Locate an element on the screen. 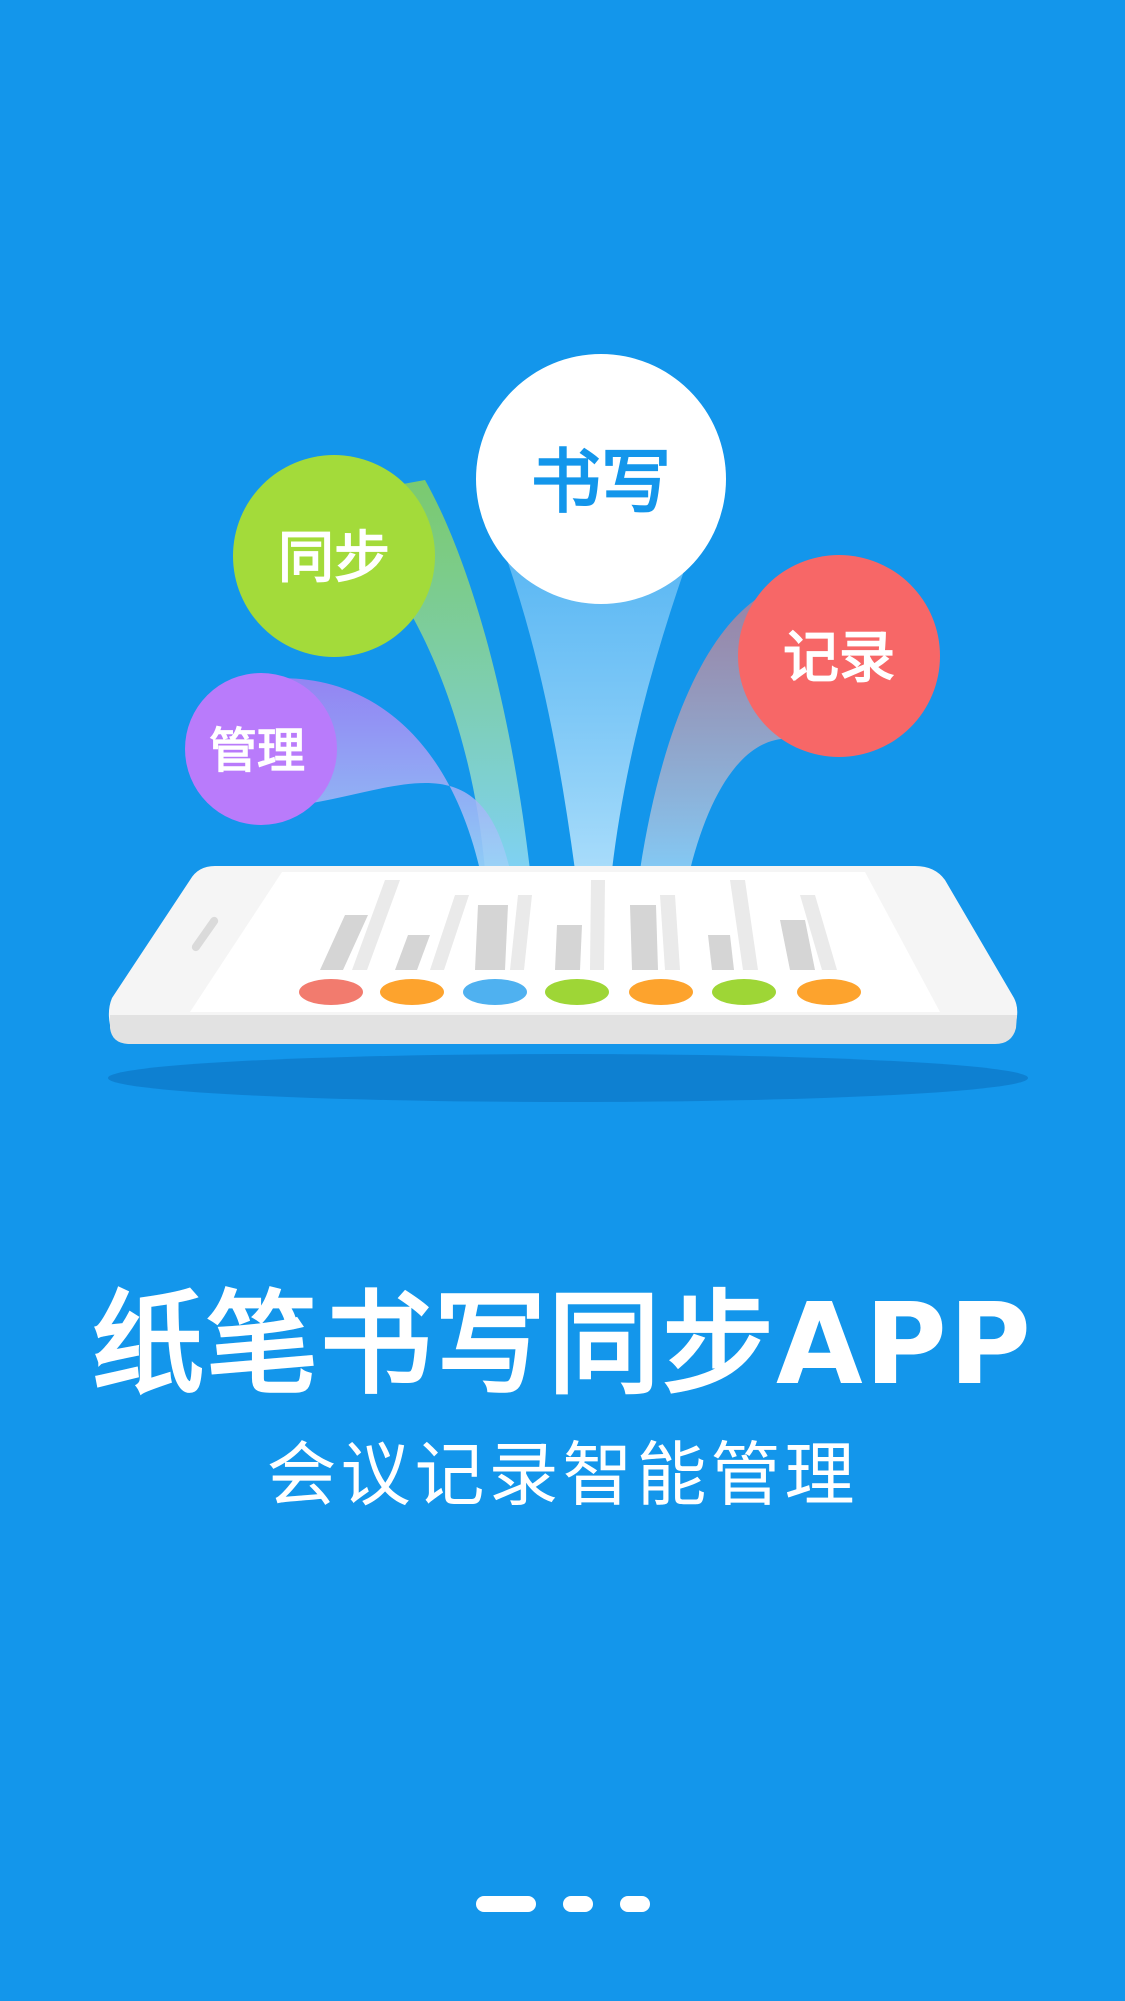 This screenshot has width=1125, height=2001. bubble-write: 书写 is located at coordinates (601, 479).